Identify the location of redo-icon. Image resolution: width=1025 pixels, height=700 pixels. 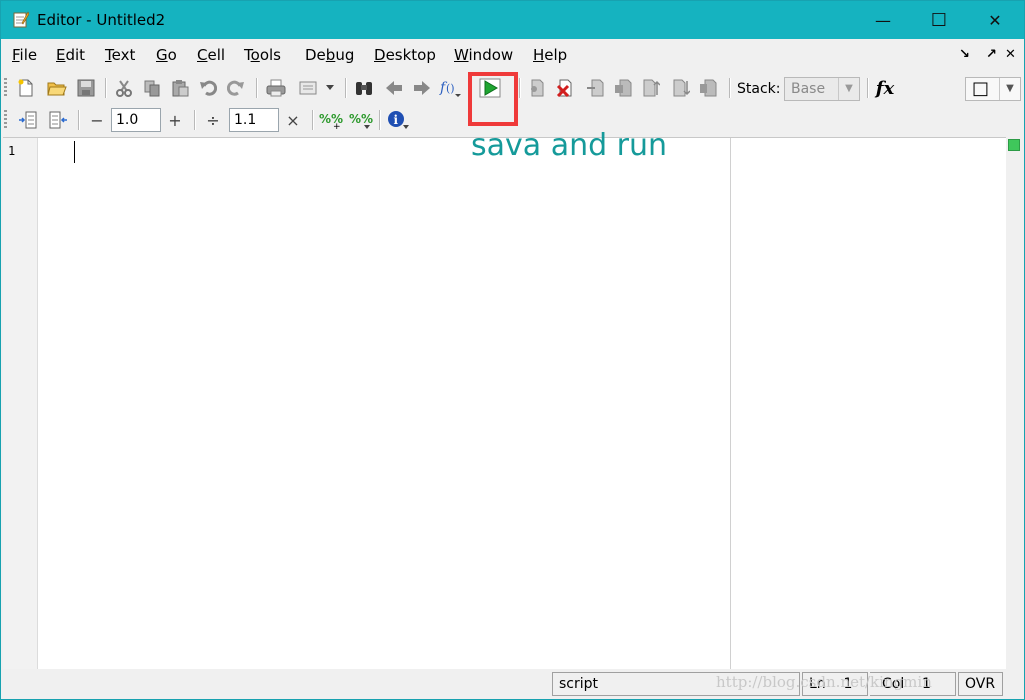
(236, 88).